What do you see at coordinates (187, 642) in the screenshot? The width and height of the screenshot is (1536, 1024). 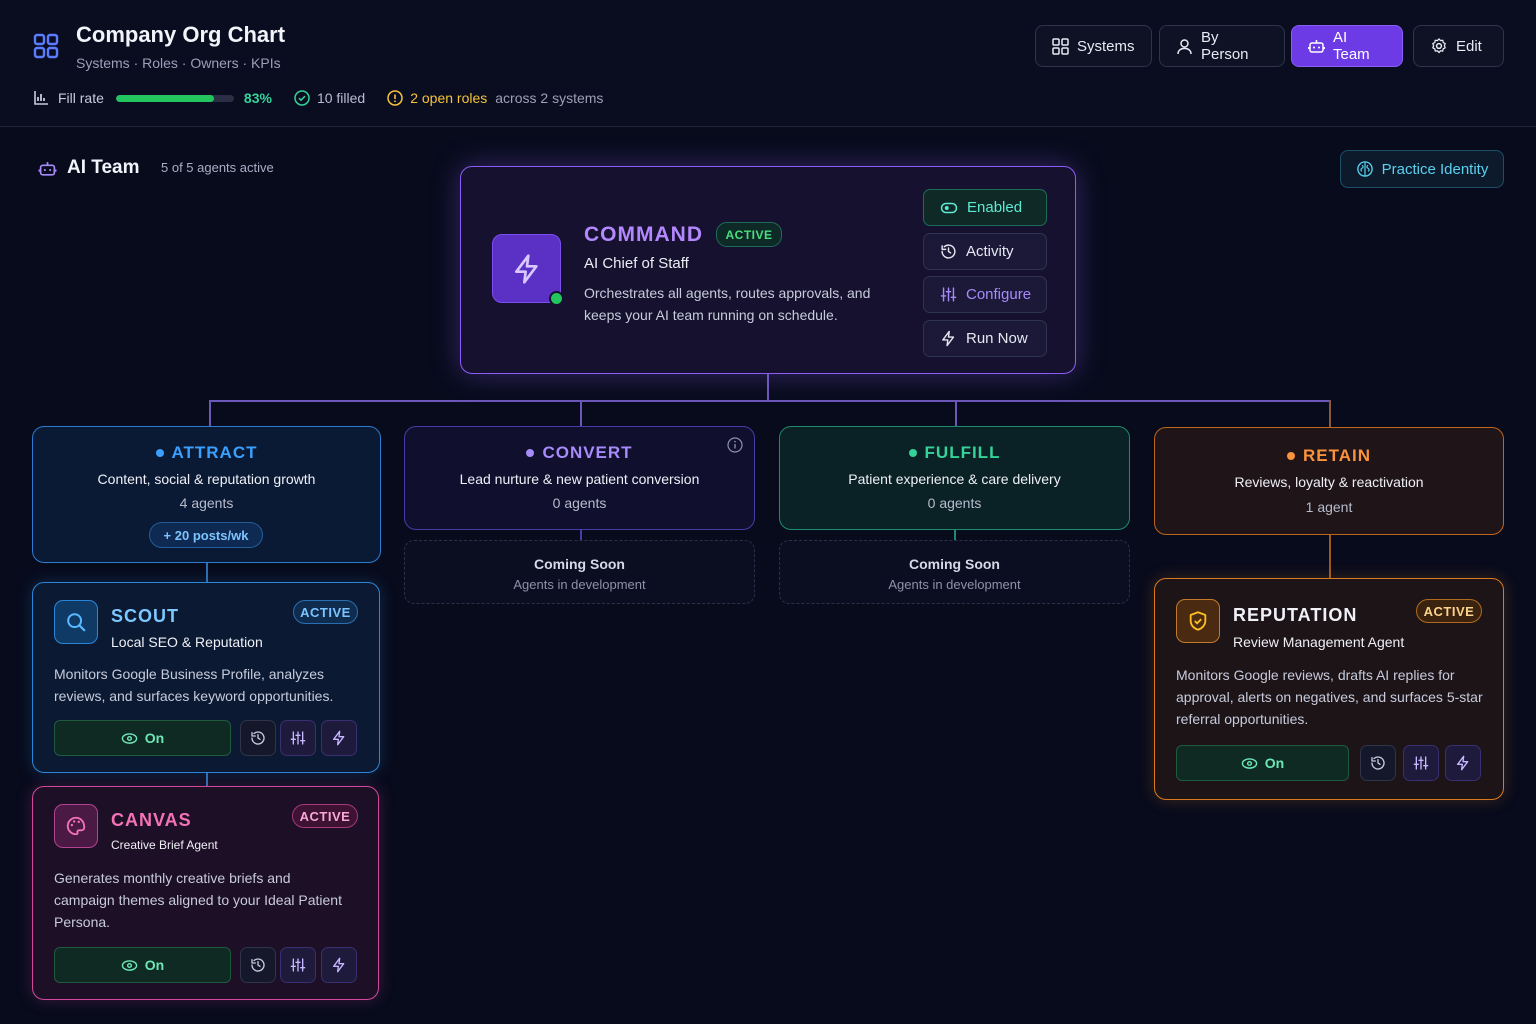 I see `agent-role: Local SEO & Reputation` at bounding box center [187, 642].